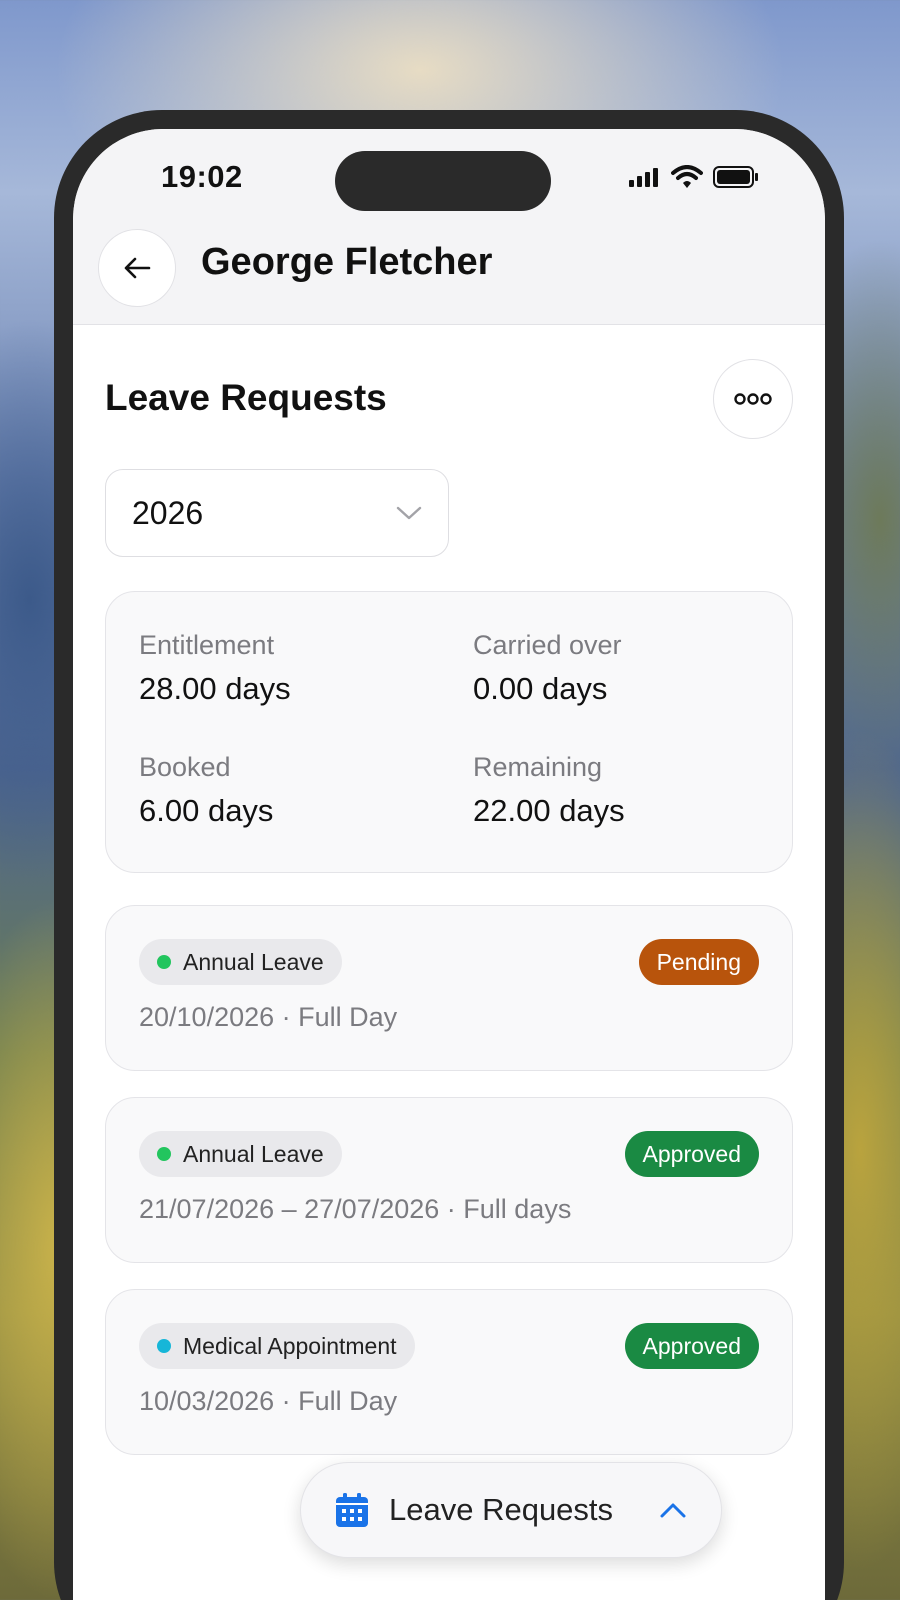 The width and height of the screenshot is (900, 1600). Describe the element at coordinates (443, 181) in the screenshot. I see `dynamic-island` at that location.